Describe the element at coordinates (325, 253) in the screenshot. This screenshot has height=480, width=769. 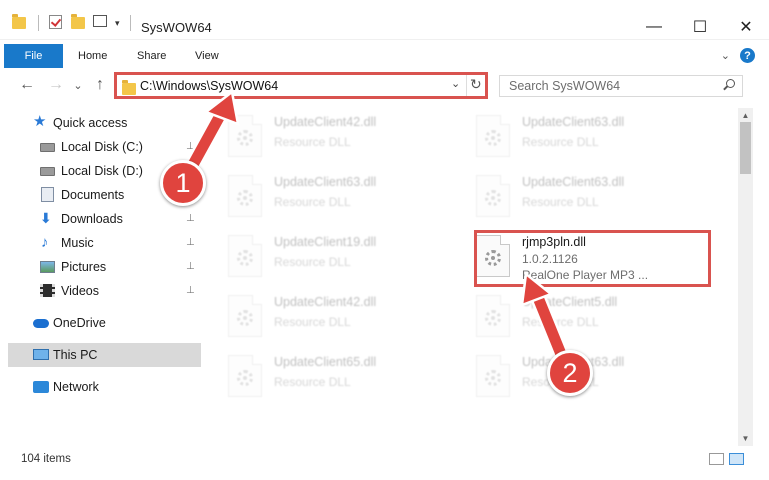
I see `file-tile: UpdateClient19.dll Resource DLL` at that location.